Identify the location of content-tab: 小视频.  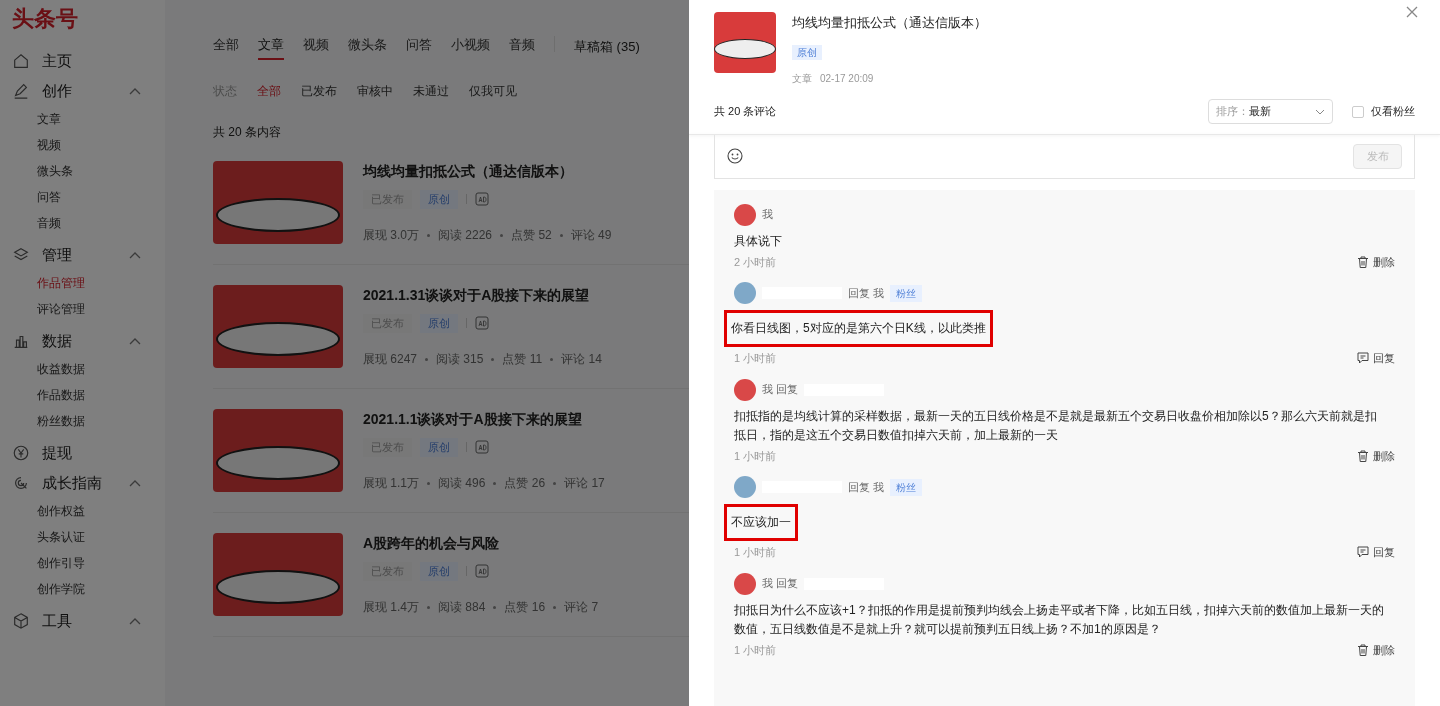
(470, 47).